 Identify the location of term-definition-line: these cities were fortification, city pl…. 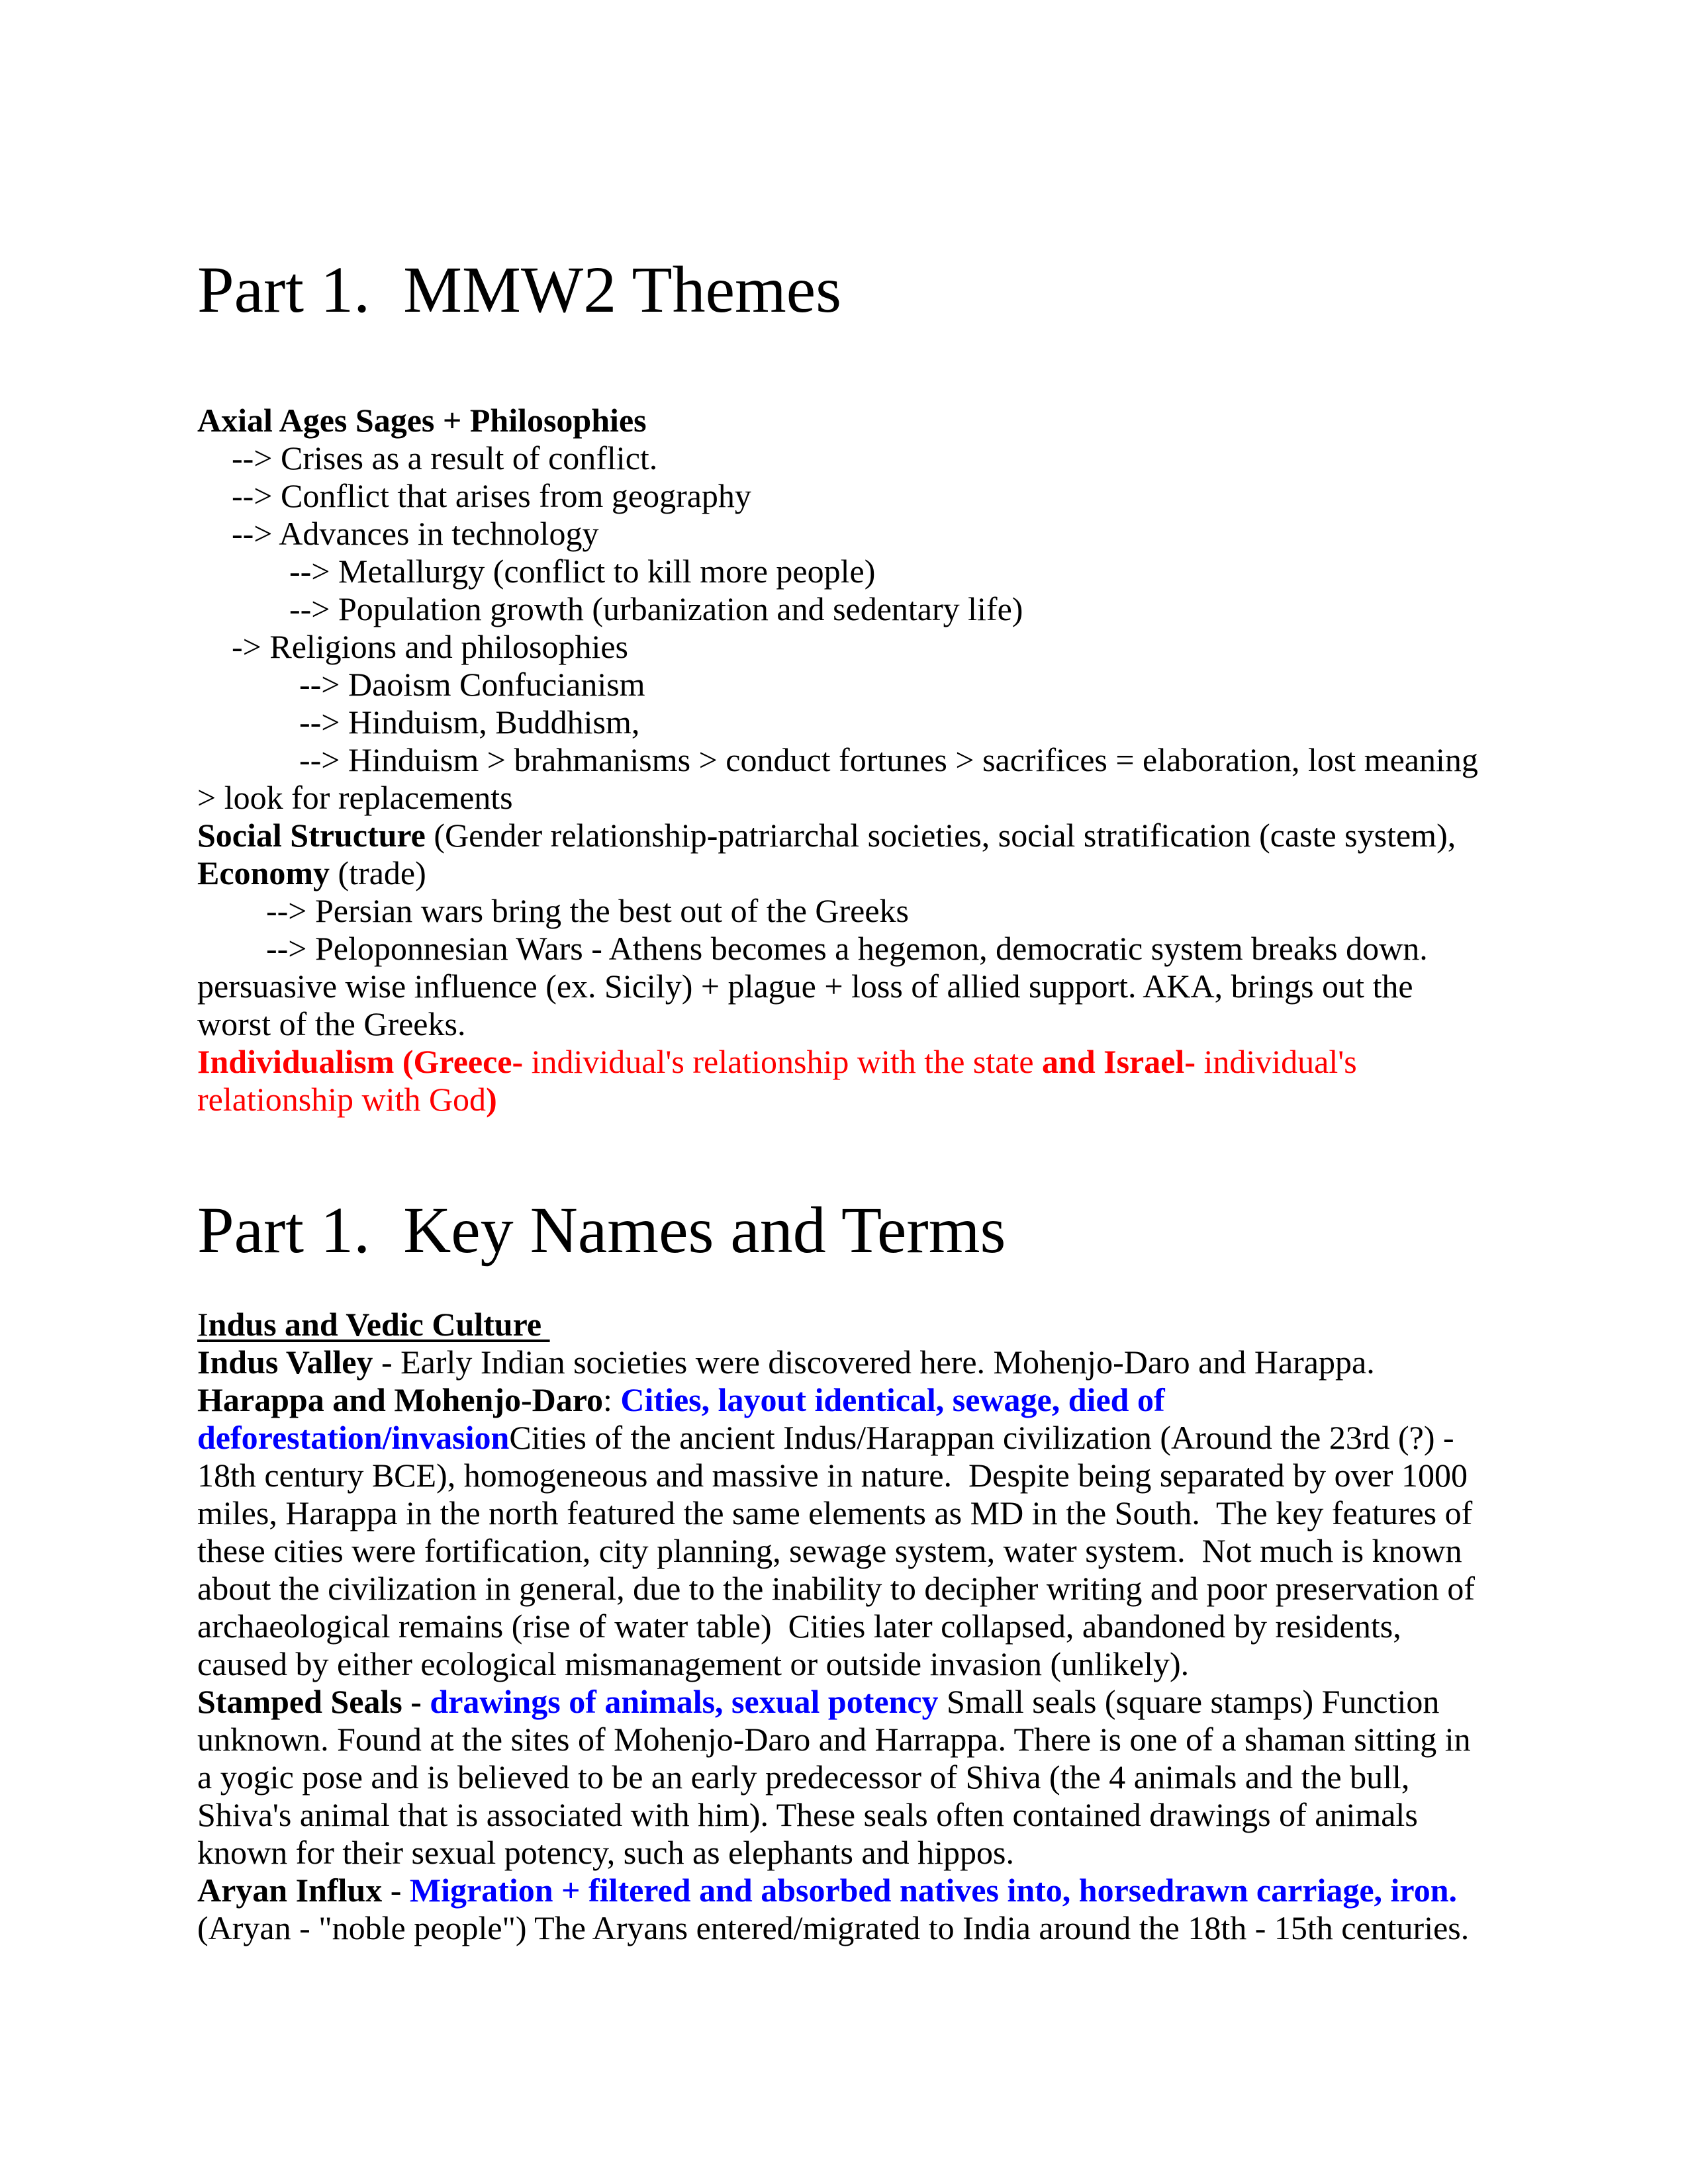
(829, 1550).